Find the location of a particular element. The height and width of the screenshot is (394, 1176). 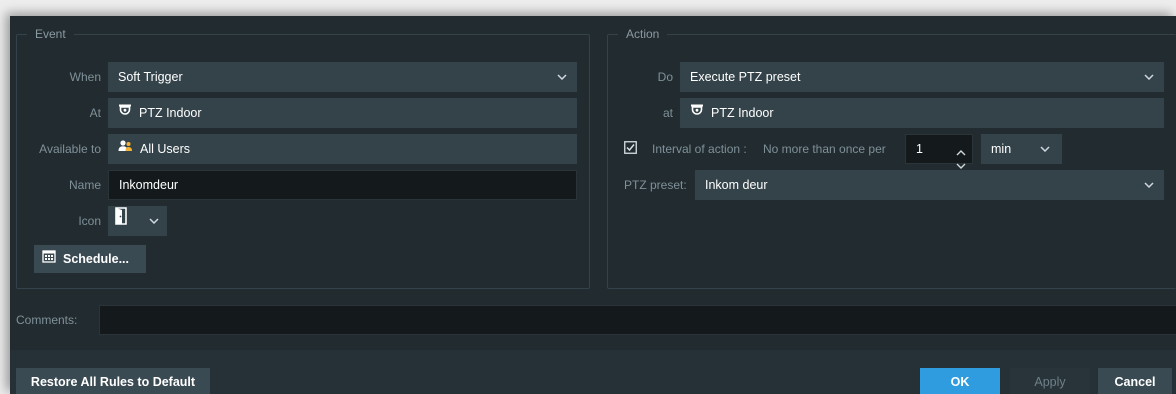

calendar-icon is located at coordinates (49, 259).